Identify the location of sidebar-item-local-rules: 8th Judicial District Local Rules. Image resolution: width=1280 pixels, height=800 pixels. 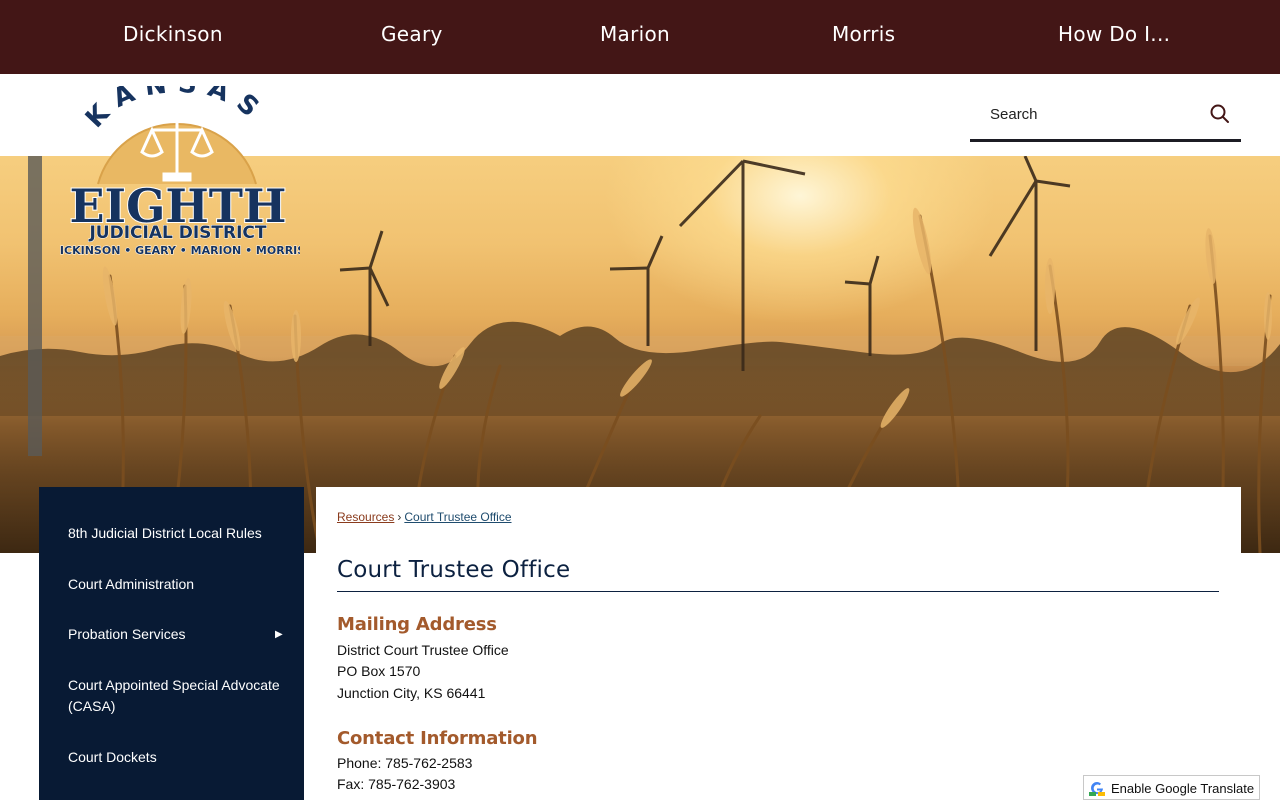
(180, 533).